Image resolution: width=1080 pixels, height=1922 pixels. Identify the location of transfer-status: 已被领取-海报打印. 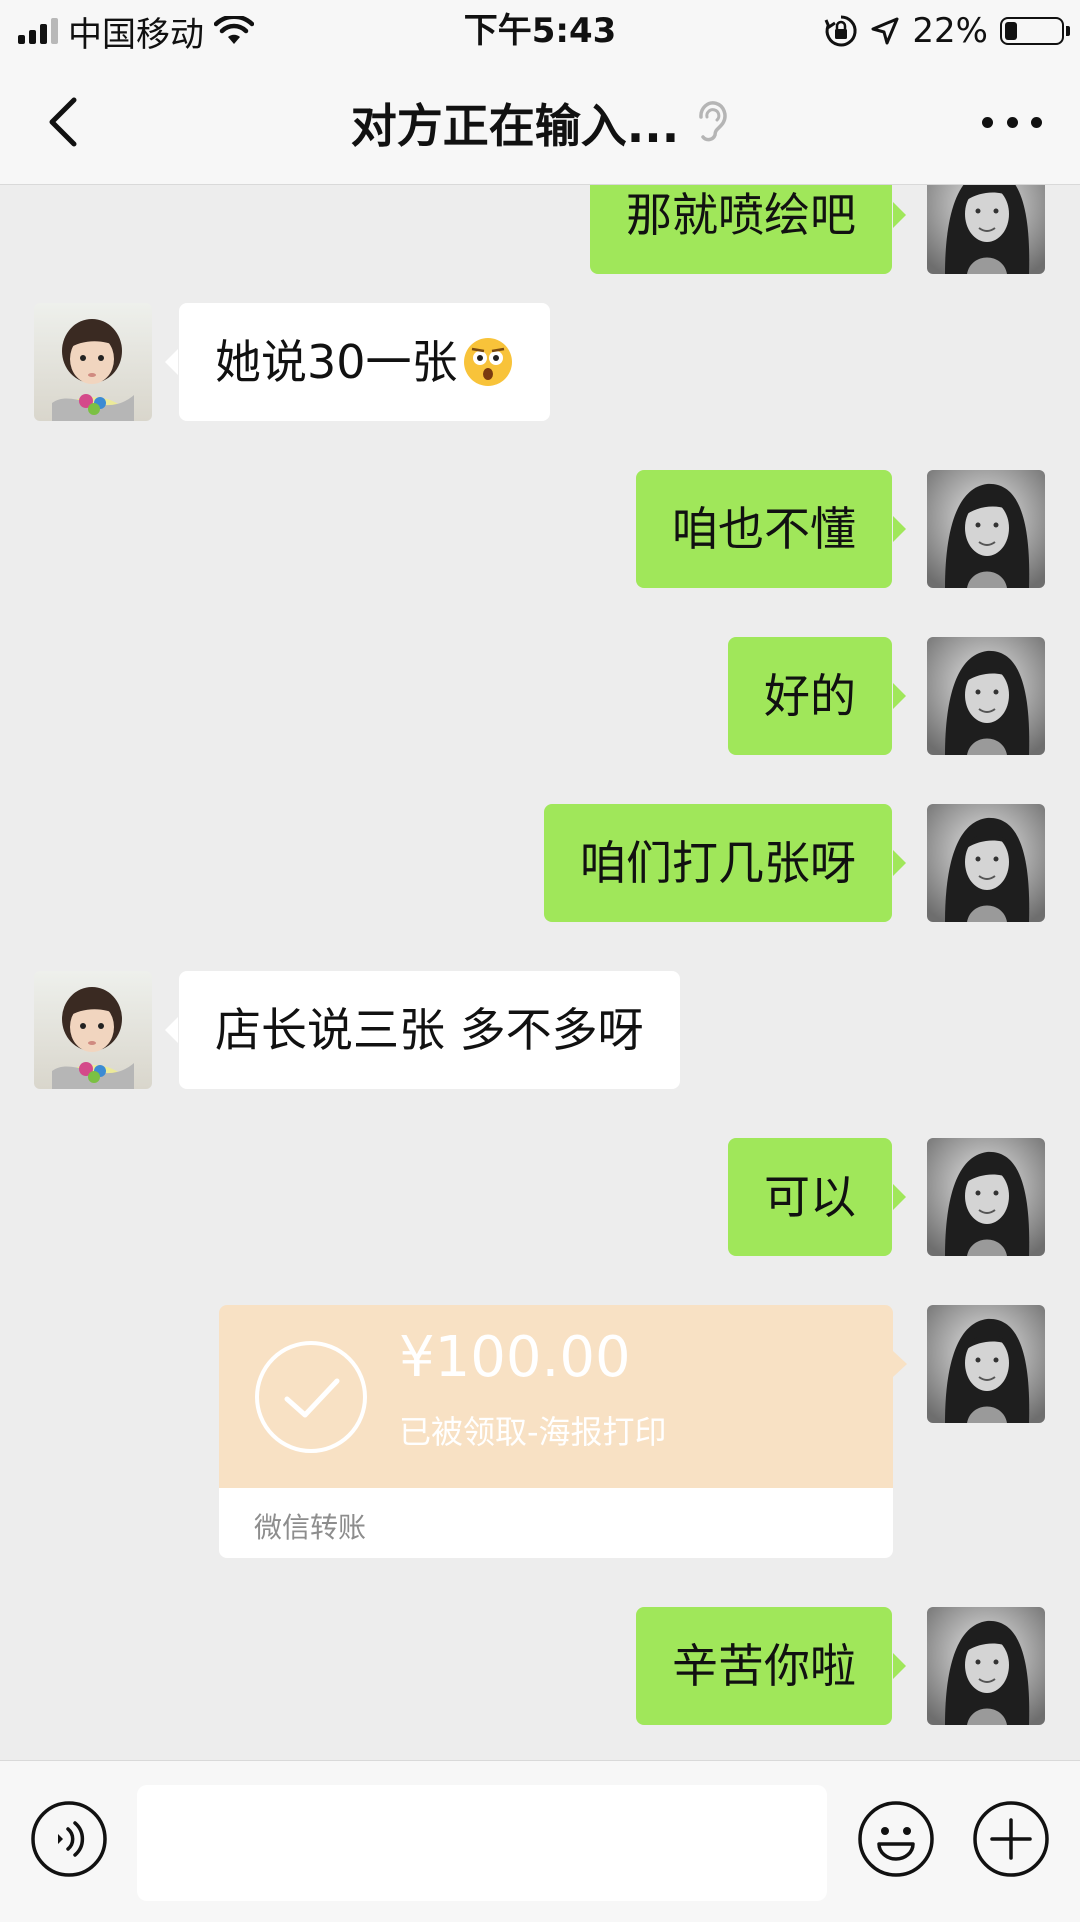
(533, 1432).